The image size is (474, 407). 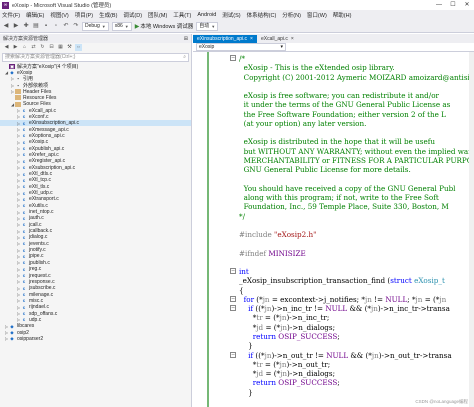 I want to click on tab-label: eXcall_api.c, so click(x=274, y=39).